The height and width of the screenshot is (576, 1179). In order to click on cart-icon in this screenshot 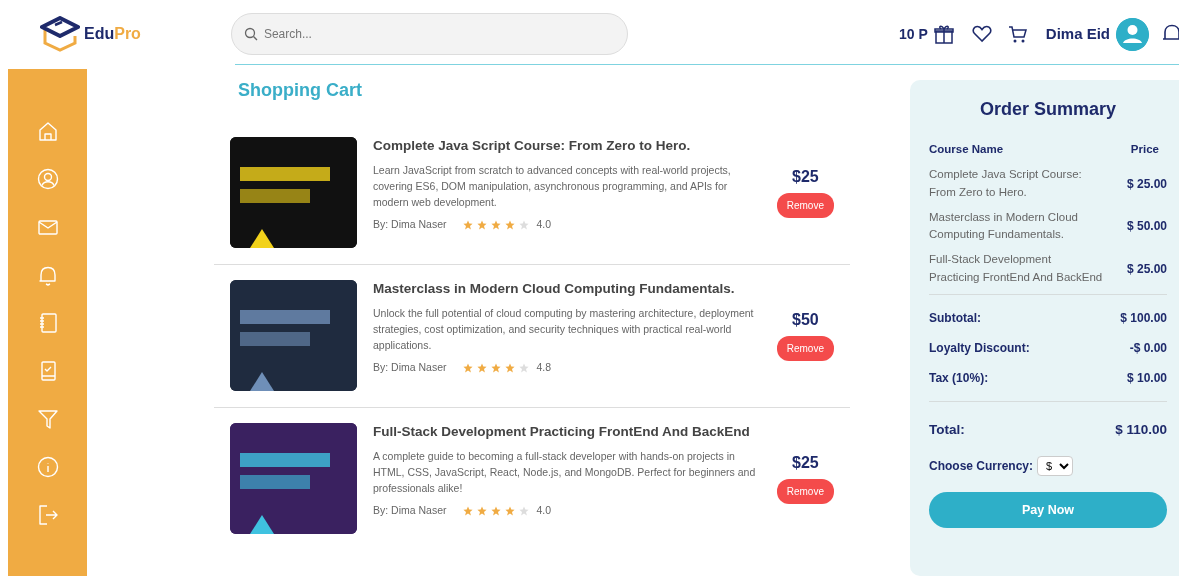, I will do `click(1017, 34)`.